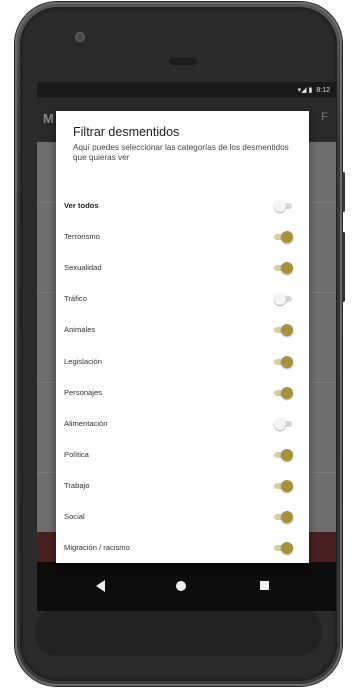  I want to click on back-triangle-icon, so click(100, 586).